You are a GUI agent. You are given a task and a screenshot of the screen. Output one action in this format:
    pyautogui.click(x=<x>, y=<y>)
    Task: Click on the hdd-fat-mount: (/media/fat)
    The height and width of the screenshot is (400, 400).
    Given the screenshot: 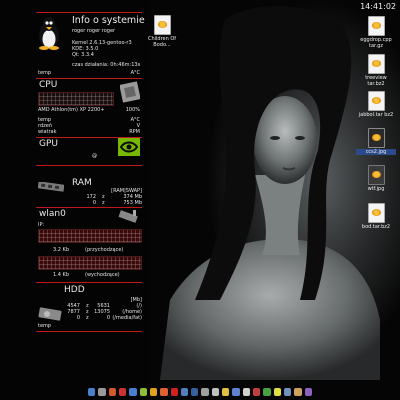 What is the action you would take?
    pyautogui.click(x=127, y=318)
    